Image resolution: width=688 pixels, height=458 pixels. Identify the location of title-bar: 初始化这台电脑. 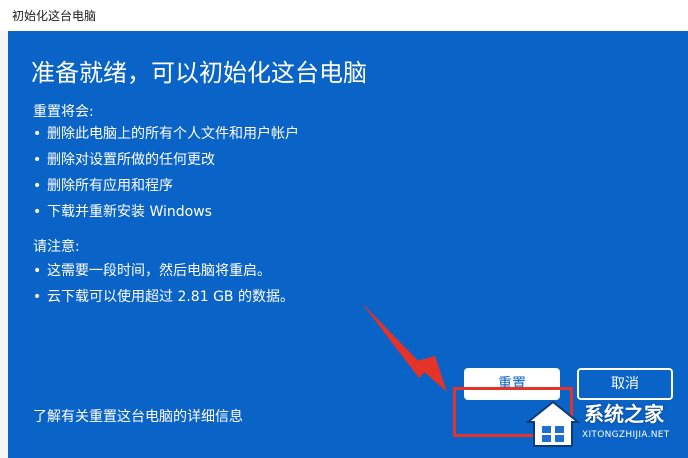
(344, 15).